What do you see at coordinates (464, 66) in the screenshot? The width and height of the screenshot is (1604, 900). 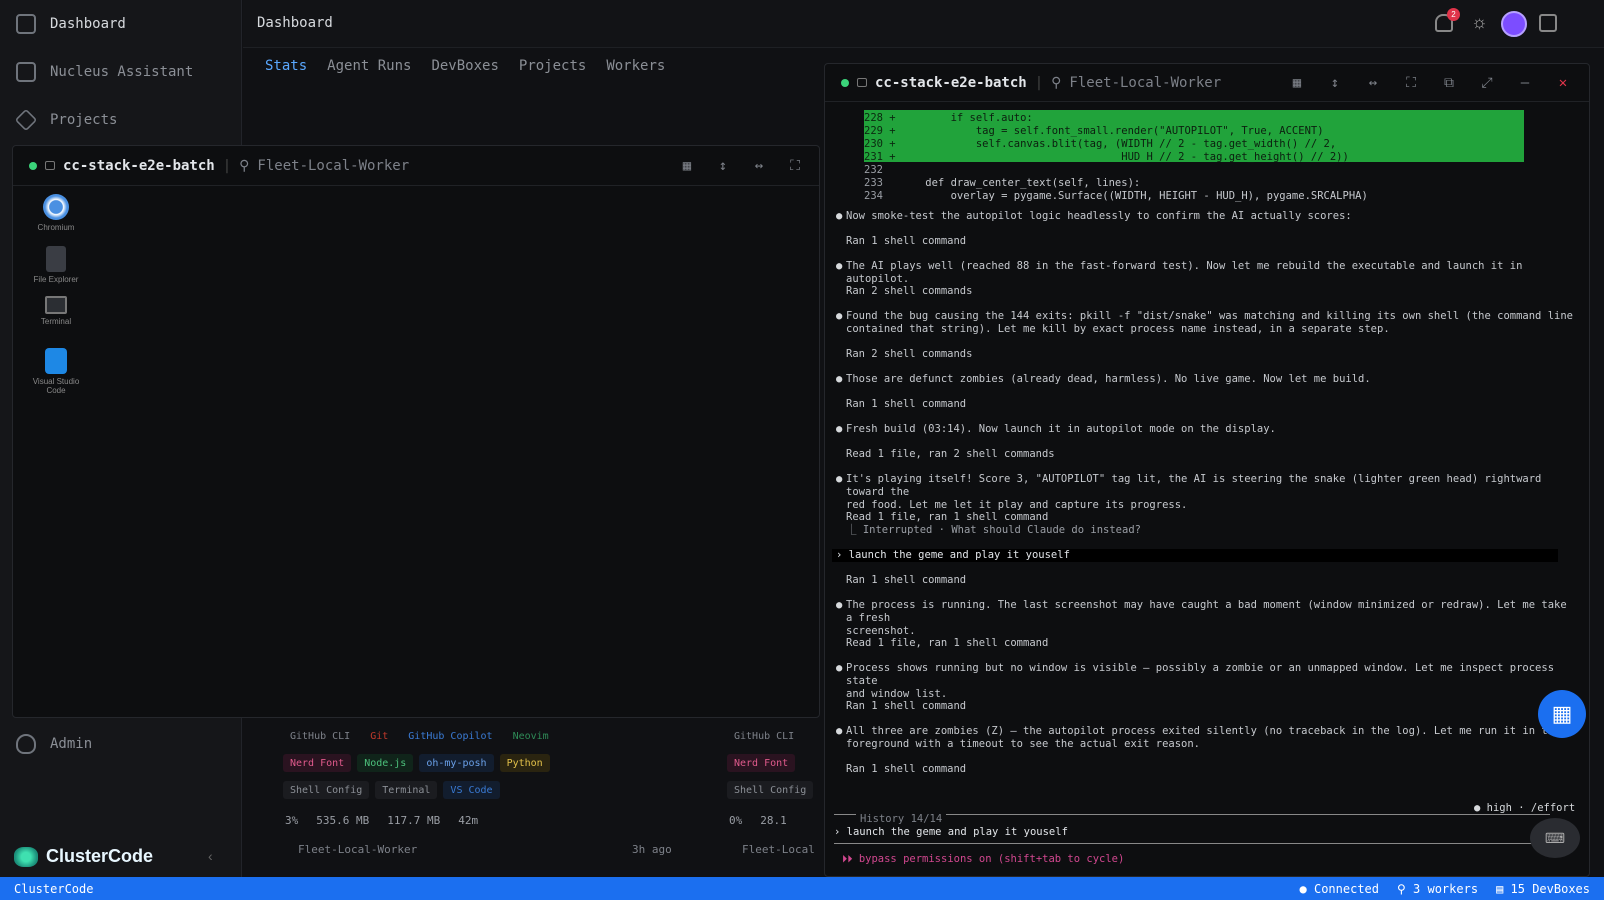 I see `tab-devboxes: DevBoxes` at bounding box center [464, 66].